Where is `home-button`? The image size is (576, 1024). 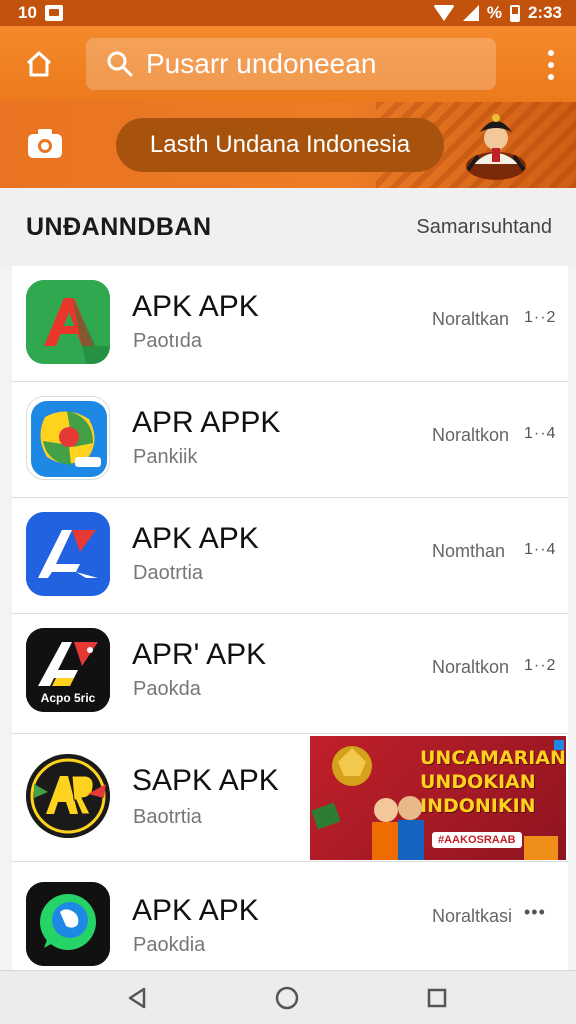
home-button is located at coordinates (39, 64).